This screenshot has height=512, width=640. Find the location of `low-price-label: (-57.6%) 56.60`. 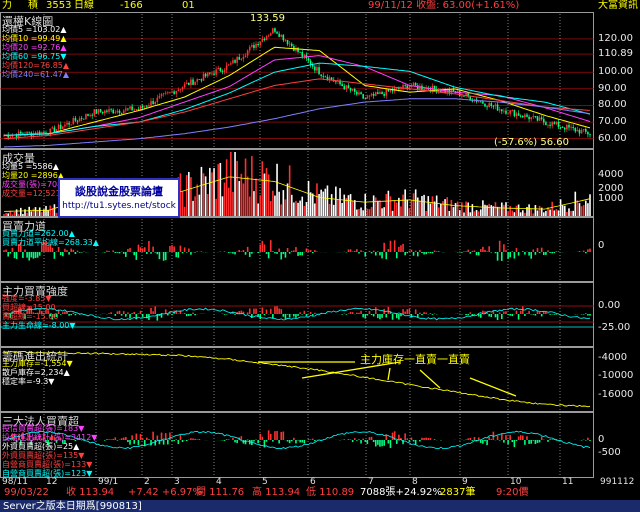

low-price-label: (-57.6%) 56.60 is located at coordinates (531, 142).